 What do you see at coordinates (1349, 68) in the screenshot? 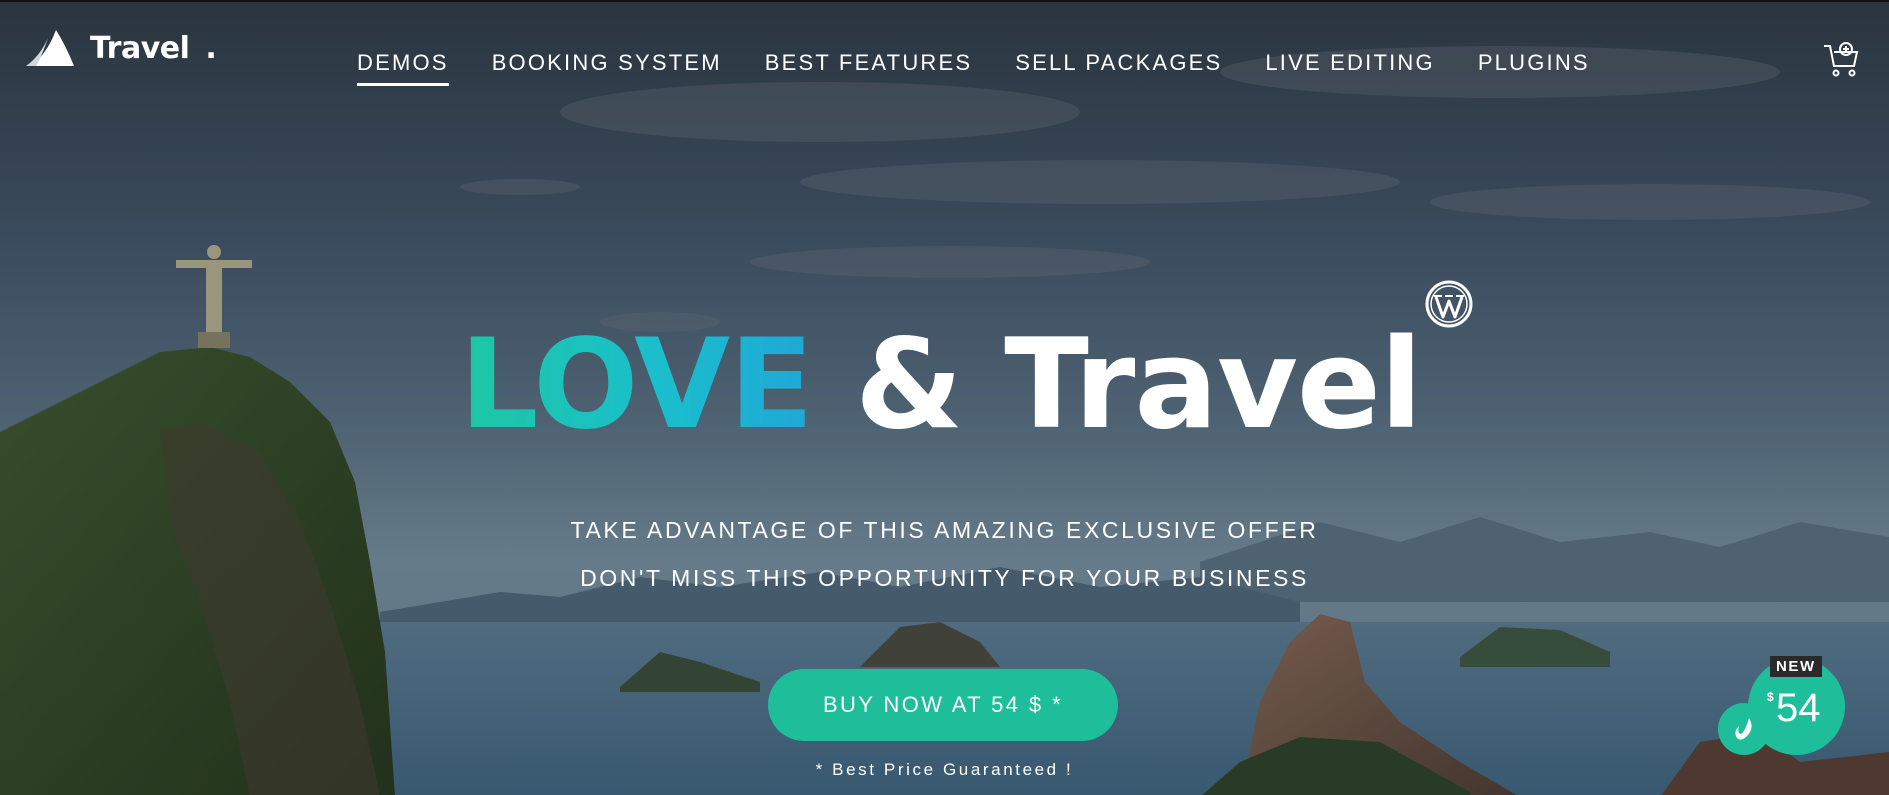
I see `nav-item-live-editing: LIVE EDITING` at bounding box center [1349, 68].